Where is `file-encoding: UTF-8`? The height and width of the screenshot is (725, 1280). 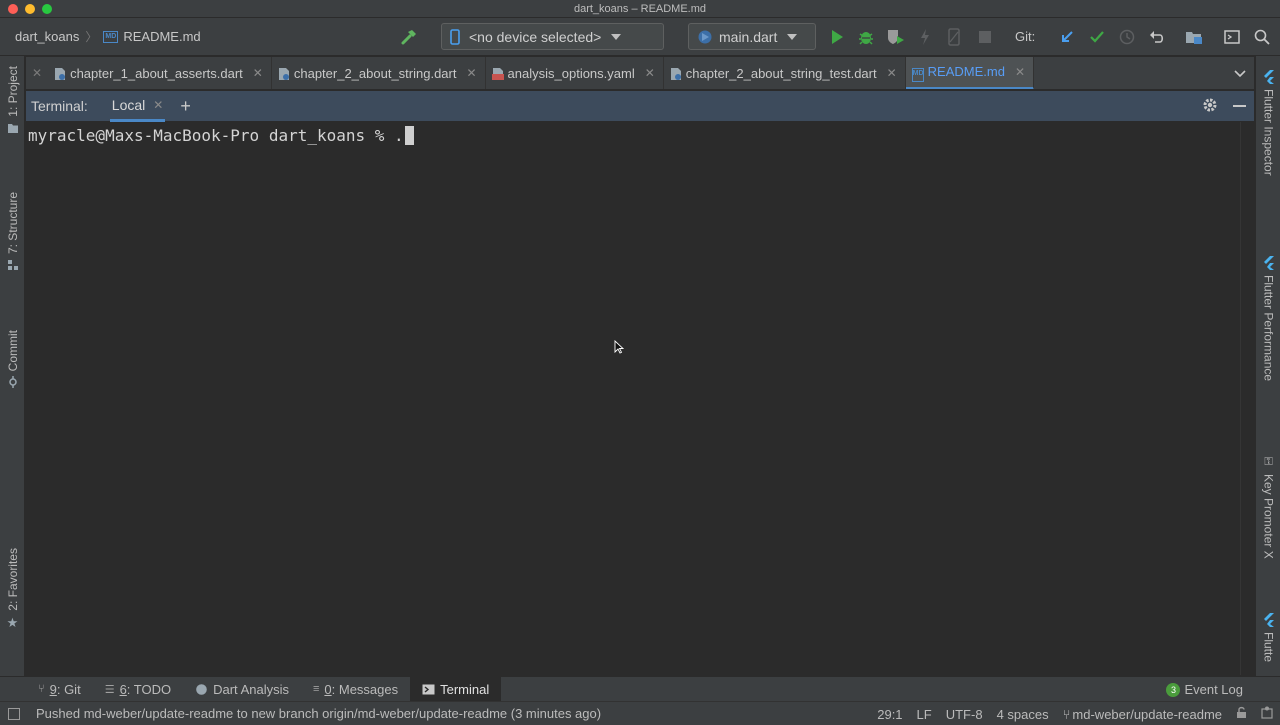 file-encoding: UTF-8 is located at coordinates (964, 714).